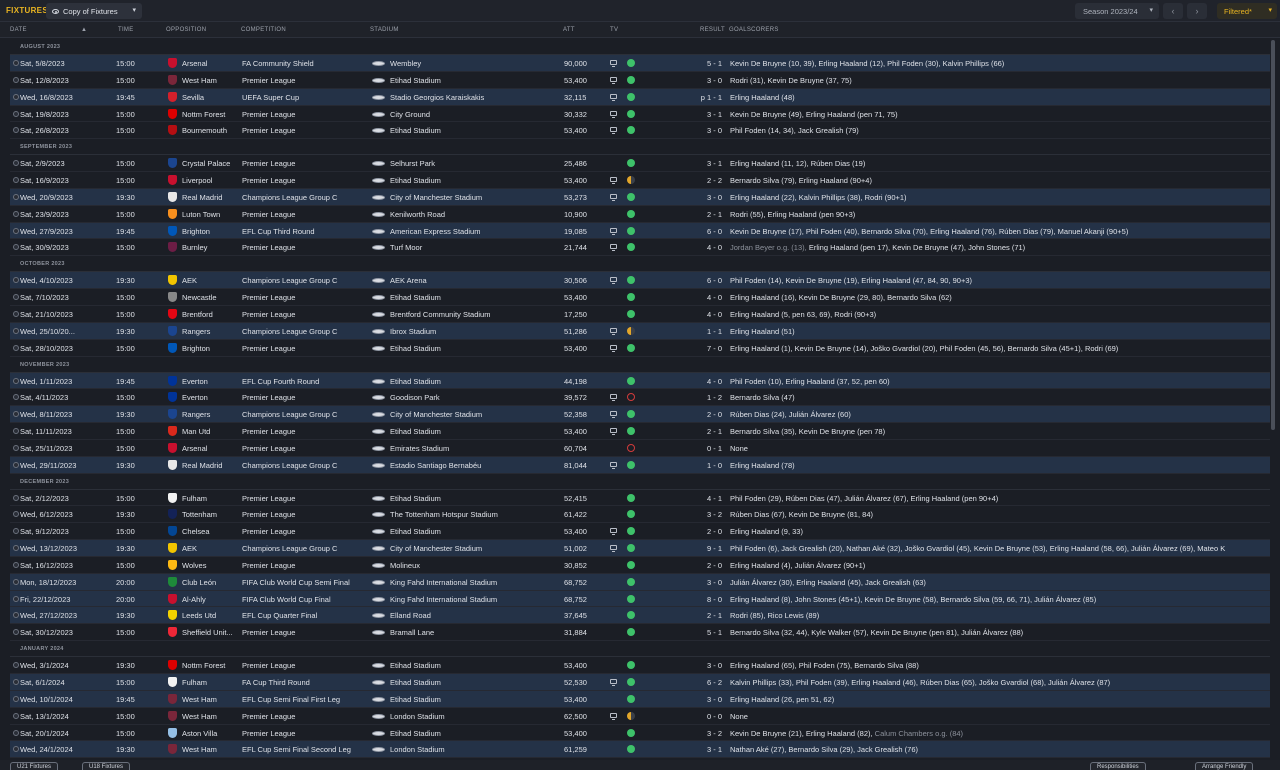 Image resolution: width=1280 pixels, height=770 pixels. Describe the element at coordinates (696, 448) in the screenshot. I see `fixture-result: 0 - 1` at that location.